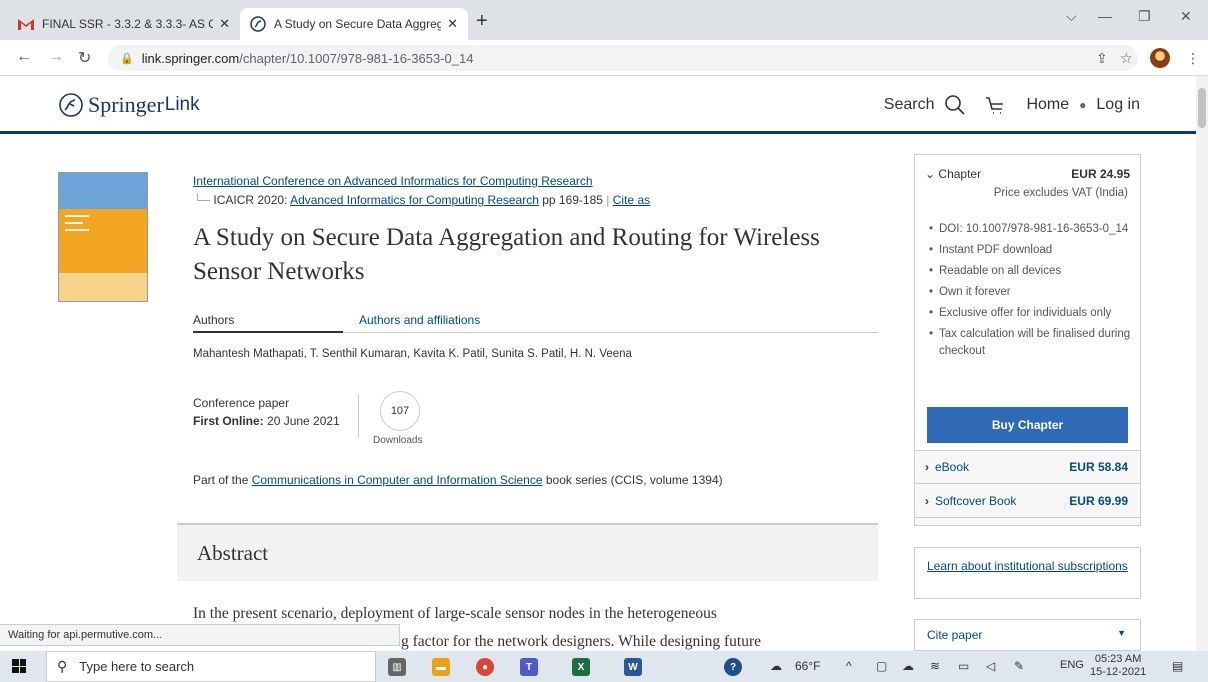 The image size is (1208, 682). Describe the element at coordinates (1202, 108) in the screenshot. I see `scrollbar-thumb` at that location.